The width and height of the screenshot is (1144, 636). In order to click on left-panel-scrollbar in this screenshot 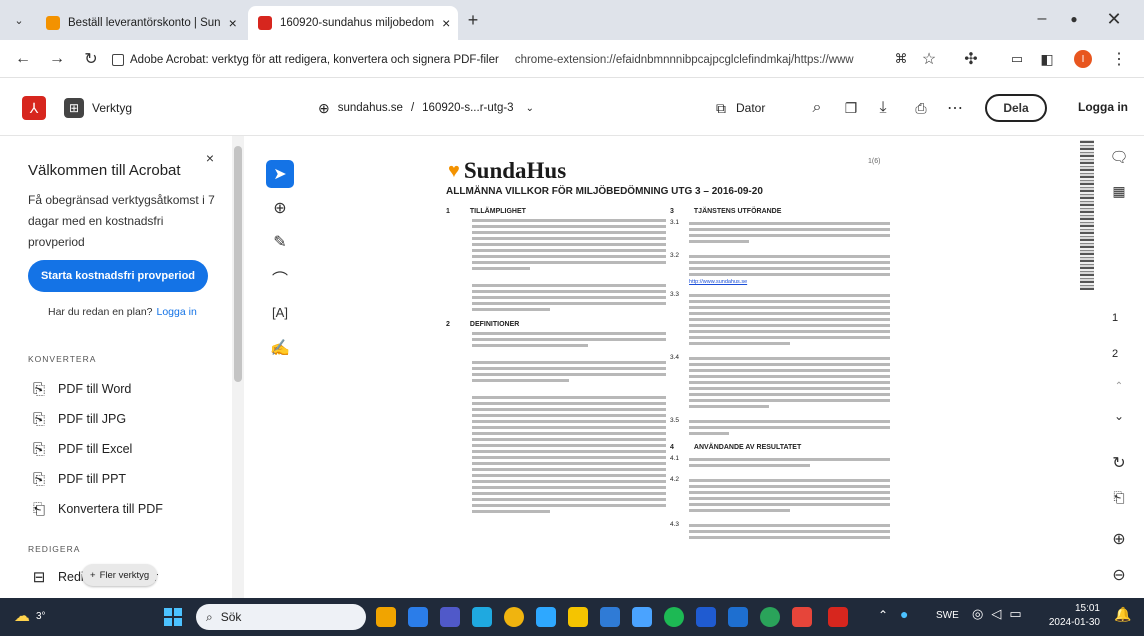, I will do `click(238, 367)`.